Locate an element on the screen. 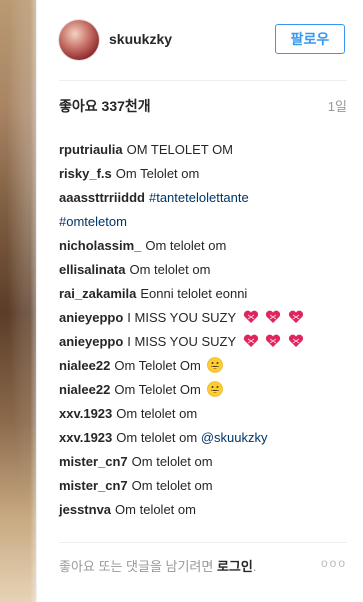 This screenshot has width=363, height=602. comment-text: OM TELOLET OM is located at coordinates (180, 149).